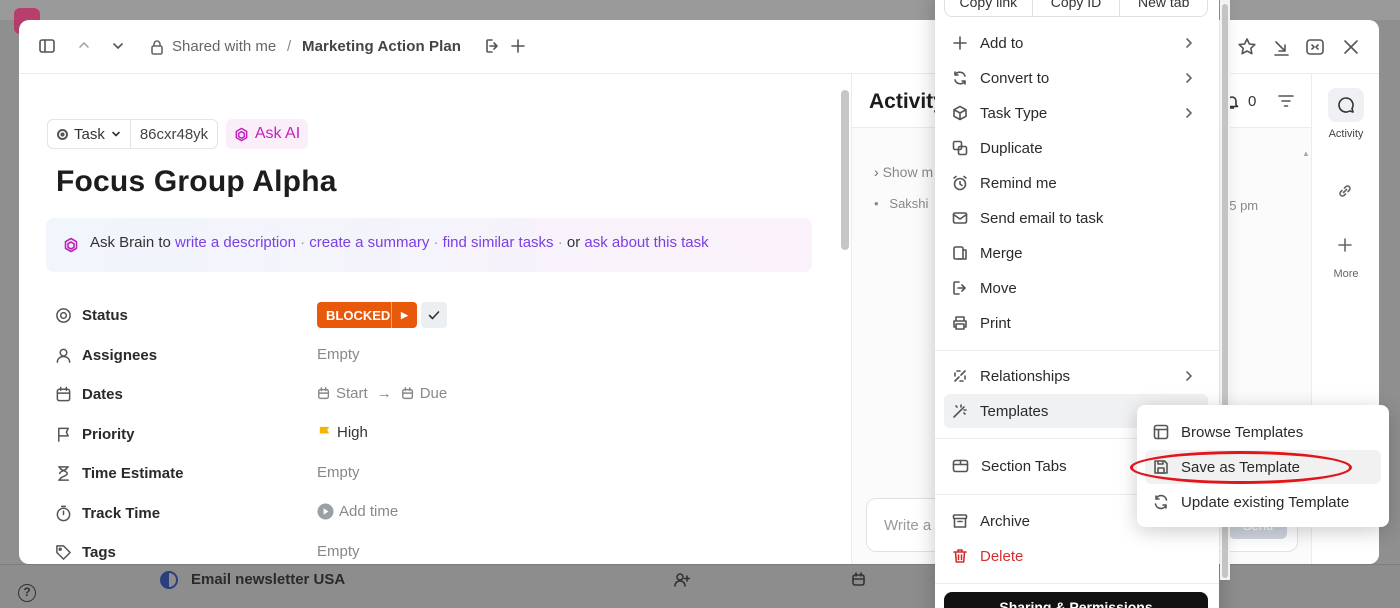 The height and width of the screenshot is (608, 1400). Describe the element at coordinates (1076, 376) in the screenshot. I see `menu-relationships: Relationships` at that location.